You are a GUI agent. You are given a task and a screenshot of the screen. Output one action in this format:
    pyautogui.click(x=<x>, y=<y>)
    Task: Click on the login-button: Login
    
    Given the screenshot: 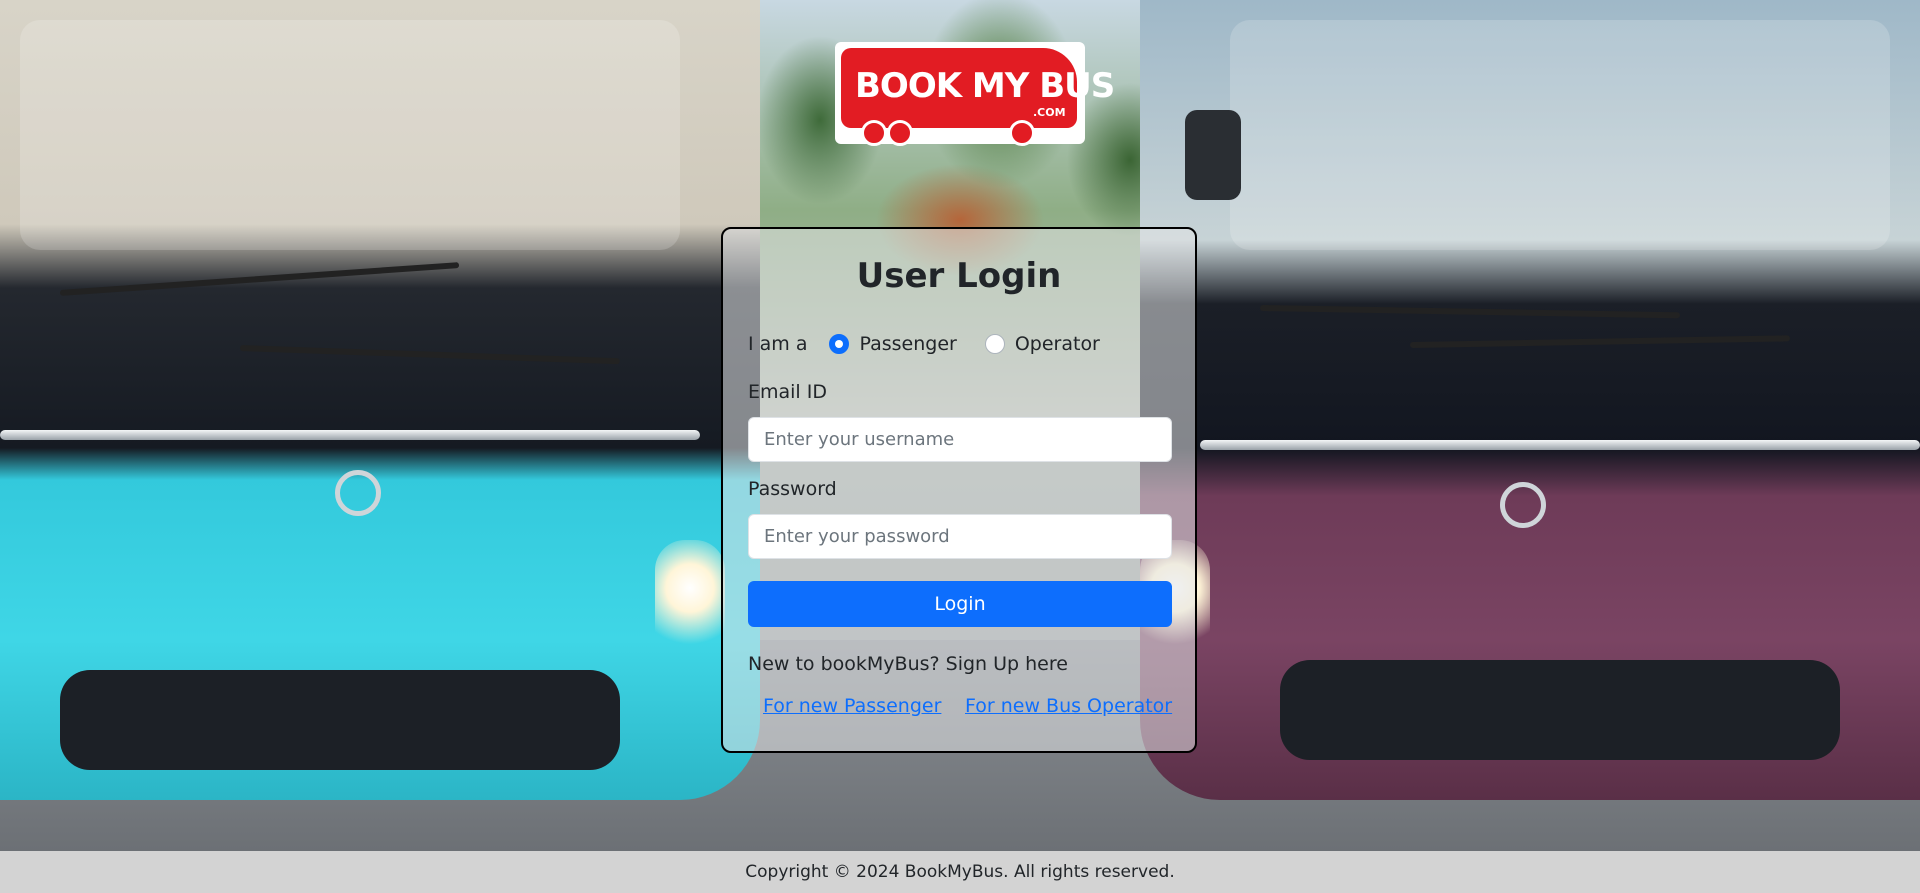 What is the action you would take?
    pyautogui.click(x=960, y=604)
    